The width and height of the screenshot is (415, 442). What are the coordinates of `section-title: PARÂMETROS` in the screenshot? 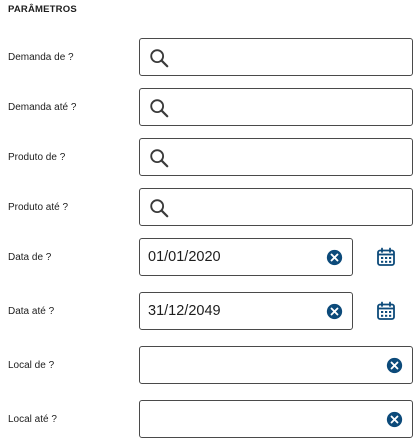 It's located at (42, 9).